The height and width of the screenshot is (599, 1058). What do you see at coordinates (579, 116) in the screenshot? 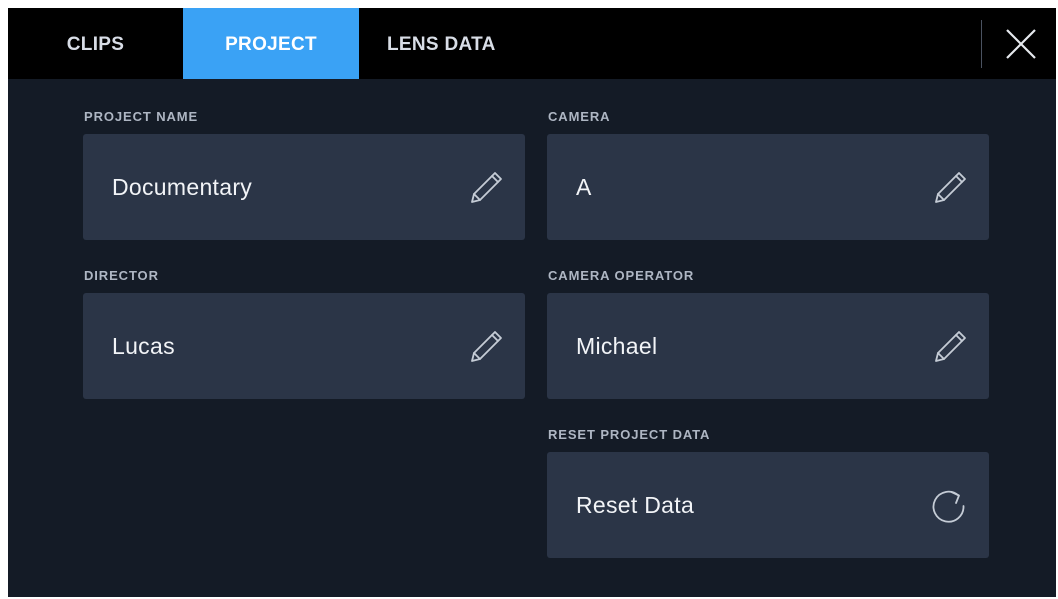
I see `camera-label: CAMERA` at bounding box center [579, 116].